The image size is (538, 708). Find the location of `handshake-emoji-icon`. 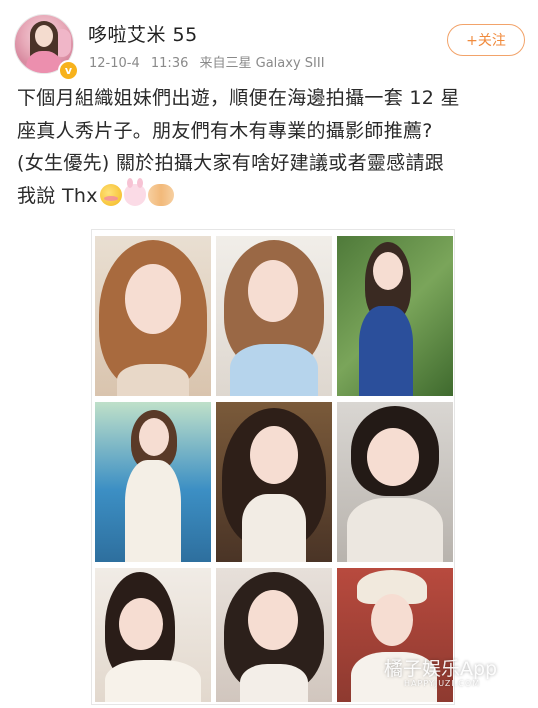

handshake-emoji-icon is located at coordinates (160, 194).